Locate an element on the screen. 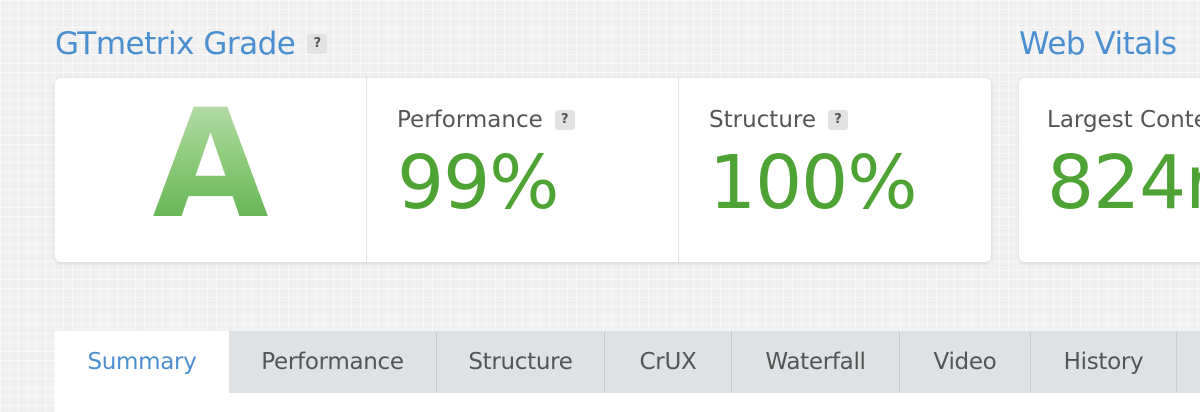 The image size is (1200, 412). grade-letter: A is located at coordinates (210, 165).